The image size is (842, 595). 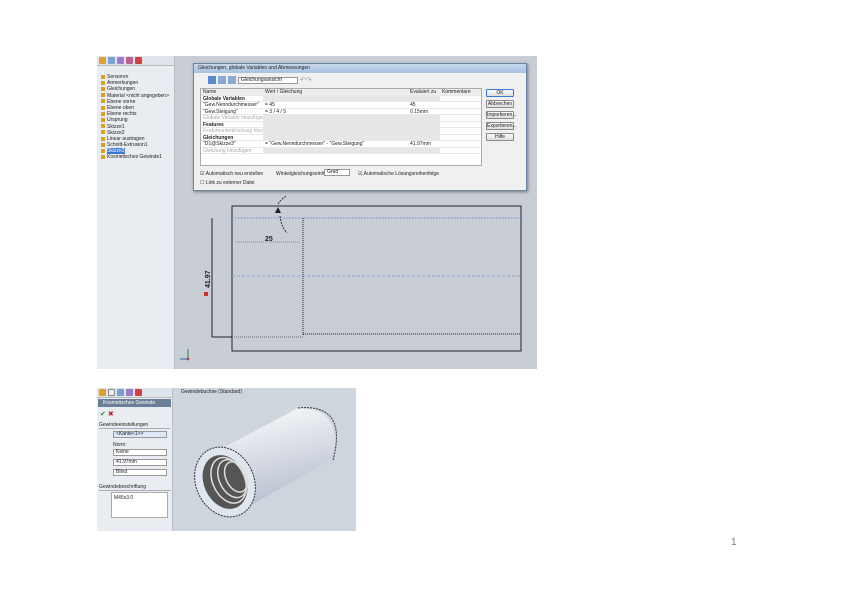 I want to click on cell-name: Featureunterdrückung hinzufügen, so click(x=233, y=131).